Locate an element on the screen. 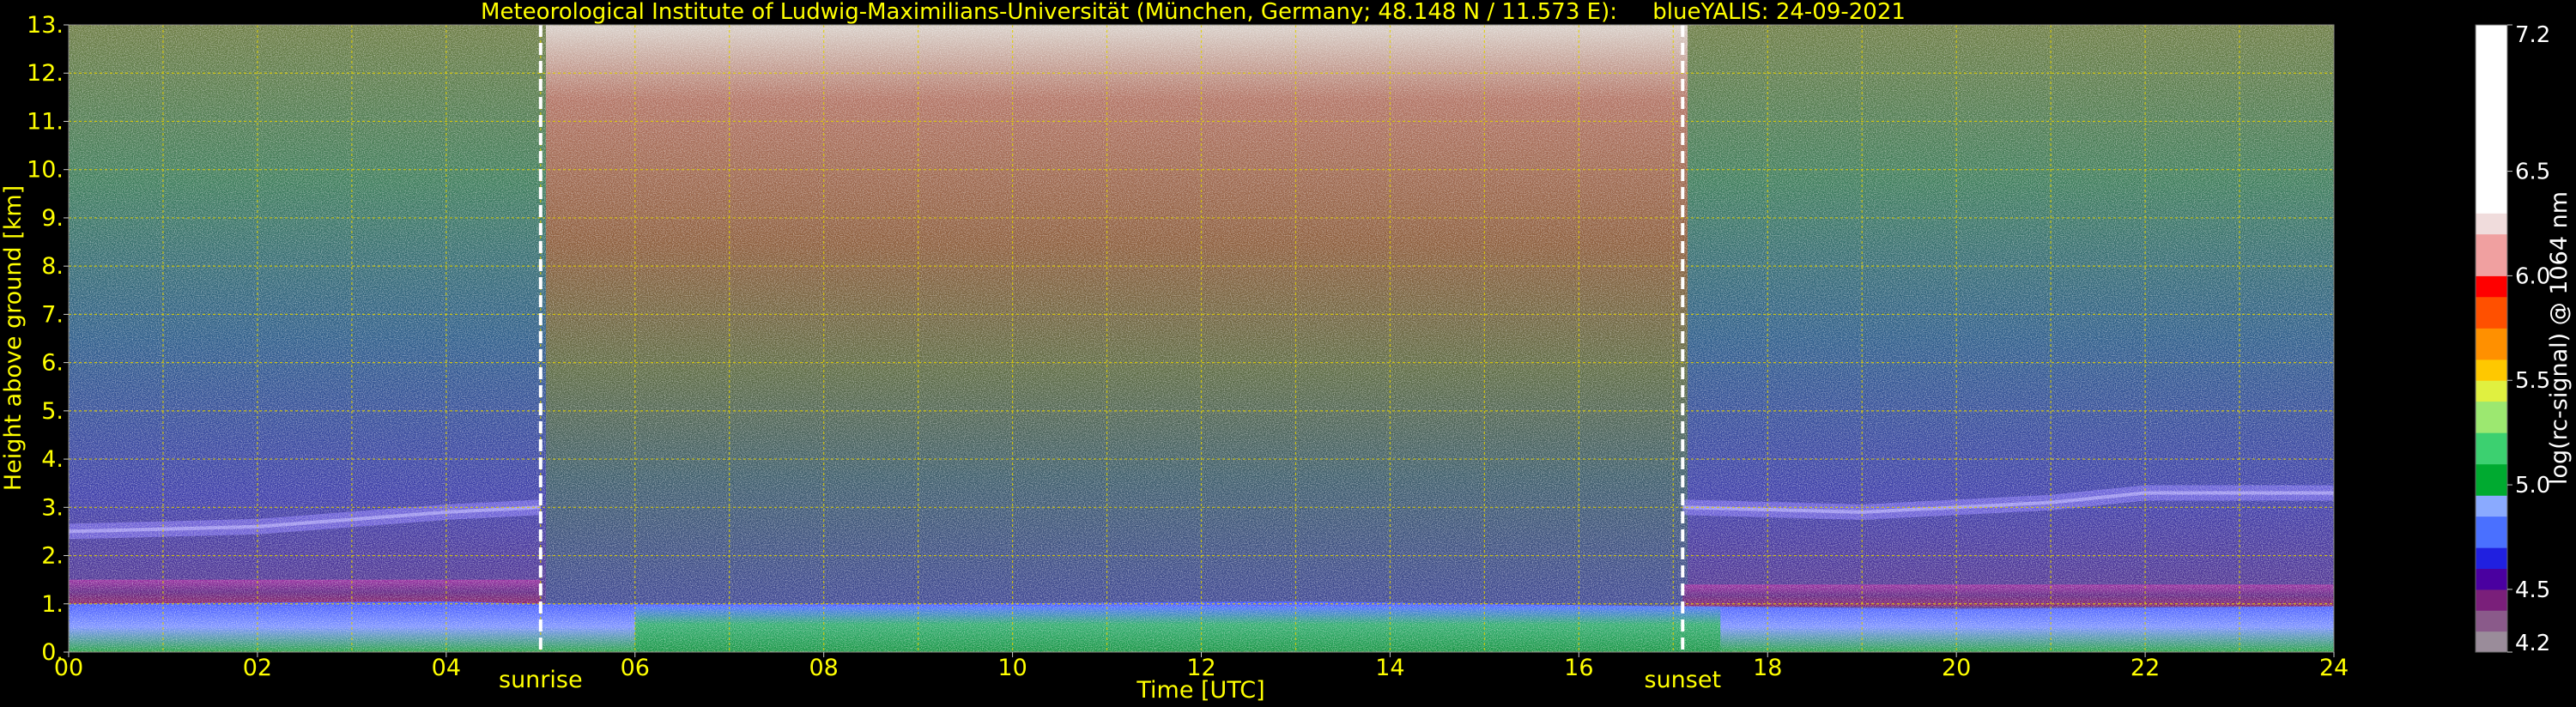 The height and width of the screenshot is (707, 2576). x-tick-label: 22 is located at coordinates (2145, 668).